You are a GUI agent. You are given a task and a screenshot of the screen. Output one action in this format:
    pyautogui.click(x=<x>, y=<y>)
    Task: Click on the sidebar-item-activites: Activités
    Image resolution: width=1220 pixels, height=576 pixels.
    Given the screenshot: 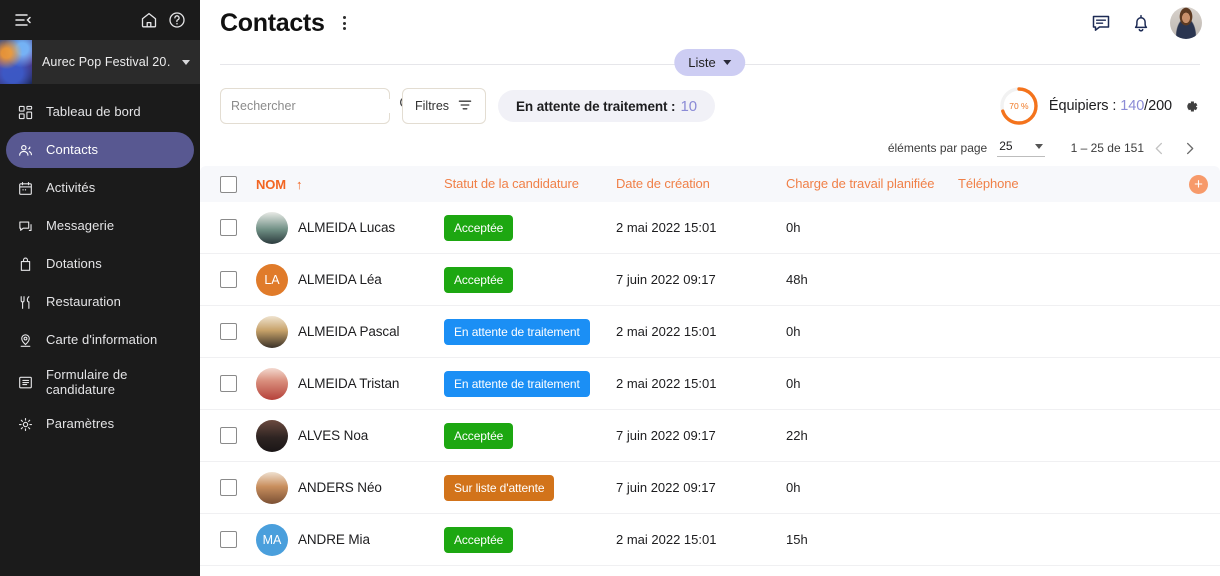 What is the action you would take?
    pyautogui.click(x=100, y=188)
    